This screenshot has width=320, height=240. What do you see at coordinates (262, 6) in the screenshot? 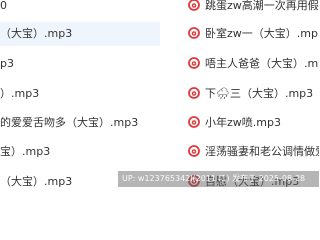
I see `file-name: 跳蛋zw高潮一次再用假阳` at bounding box center [262, 6].